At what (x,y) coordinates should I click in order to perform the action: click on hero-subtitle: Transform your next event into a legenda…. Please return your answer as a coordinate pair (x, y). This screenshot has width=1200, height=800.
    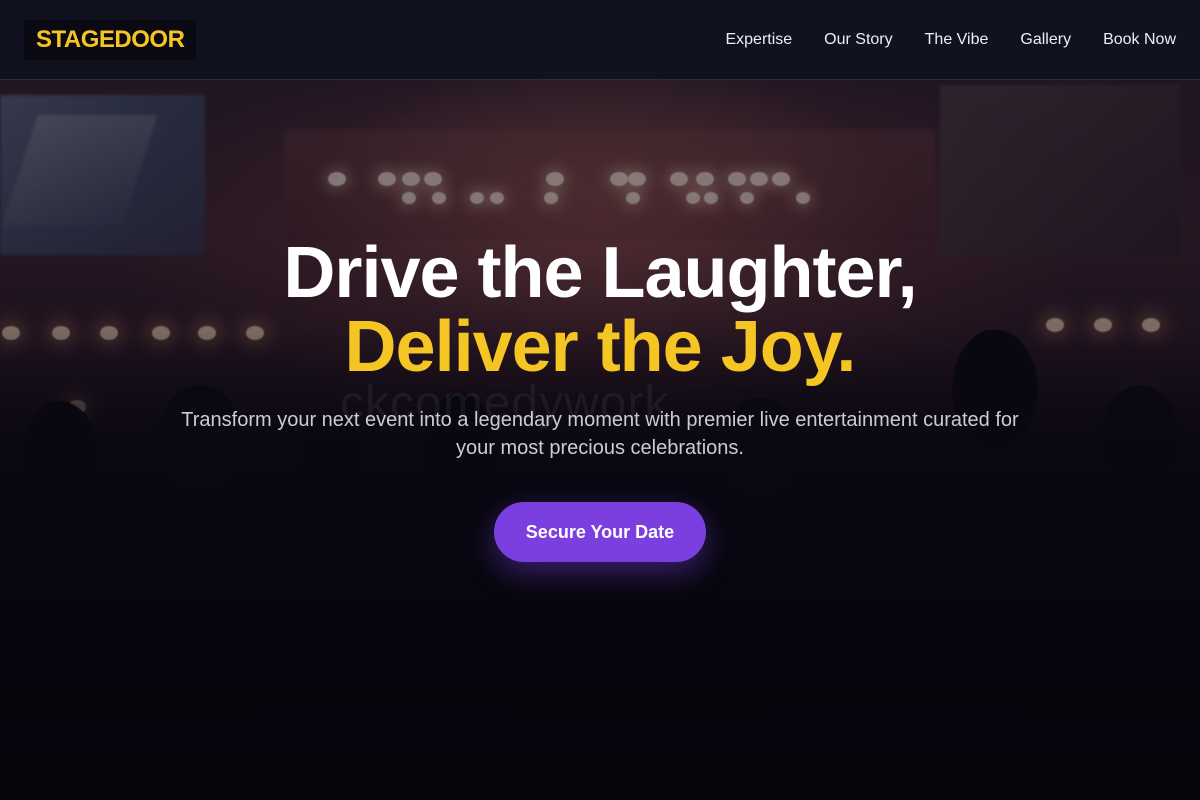
    Looking at the image, I should click on (600, 434).